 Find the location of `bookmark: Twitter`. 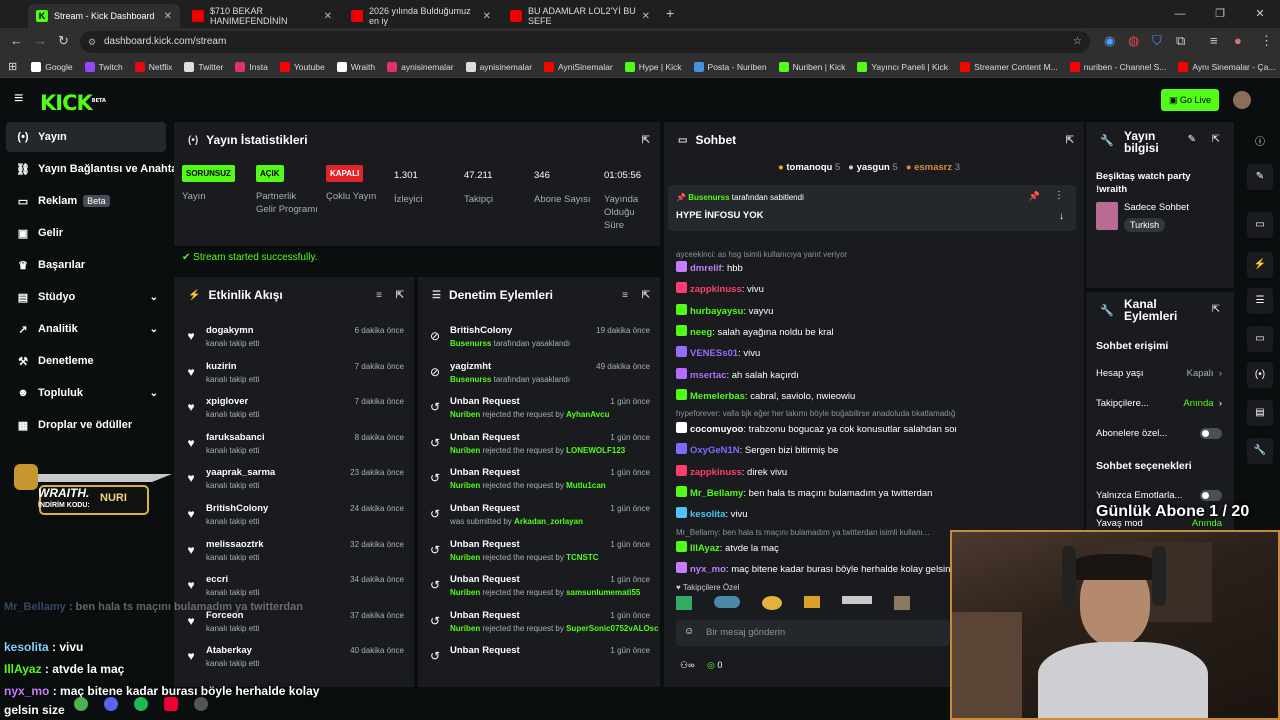

bookmark: Twitter is located at coordinates (203, 66).